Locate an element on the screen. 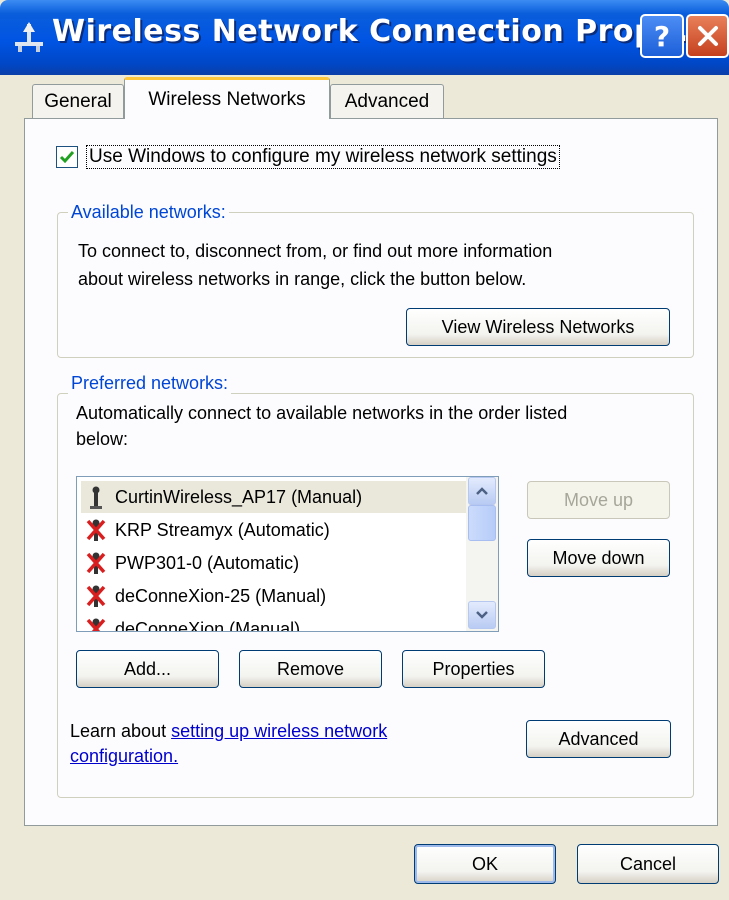 This screenshot has height=900, width=729. network-name: PWP301-0 (Automatic) is located at coordinates (207, 562).